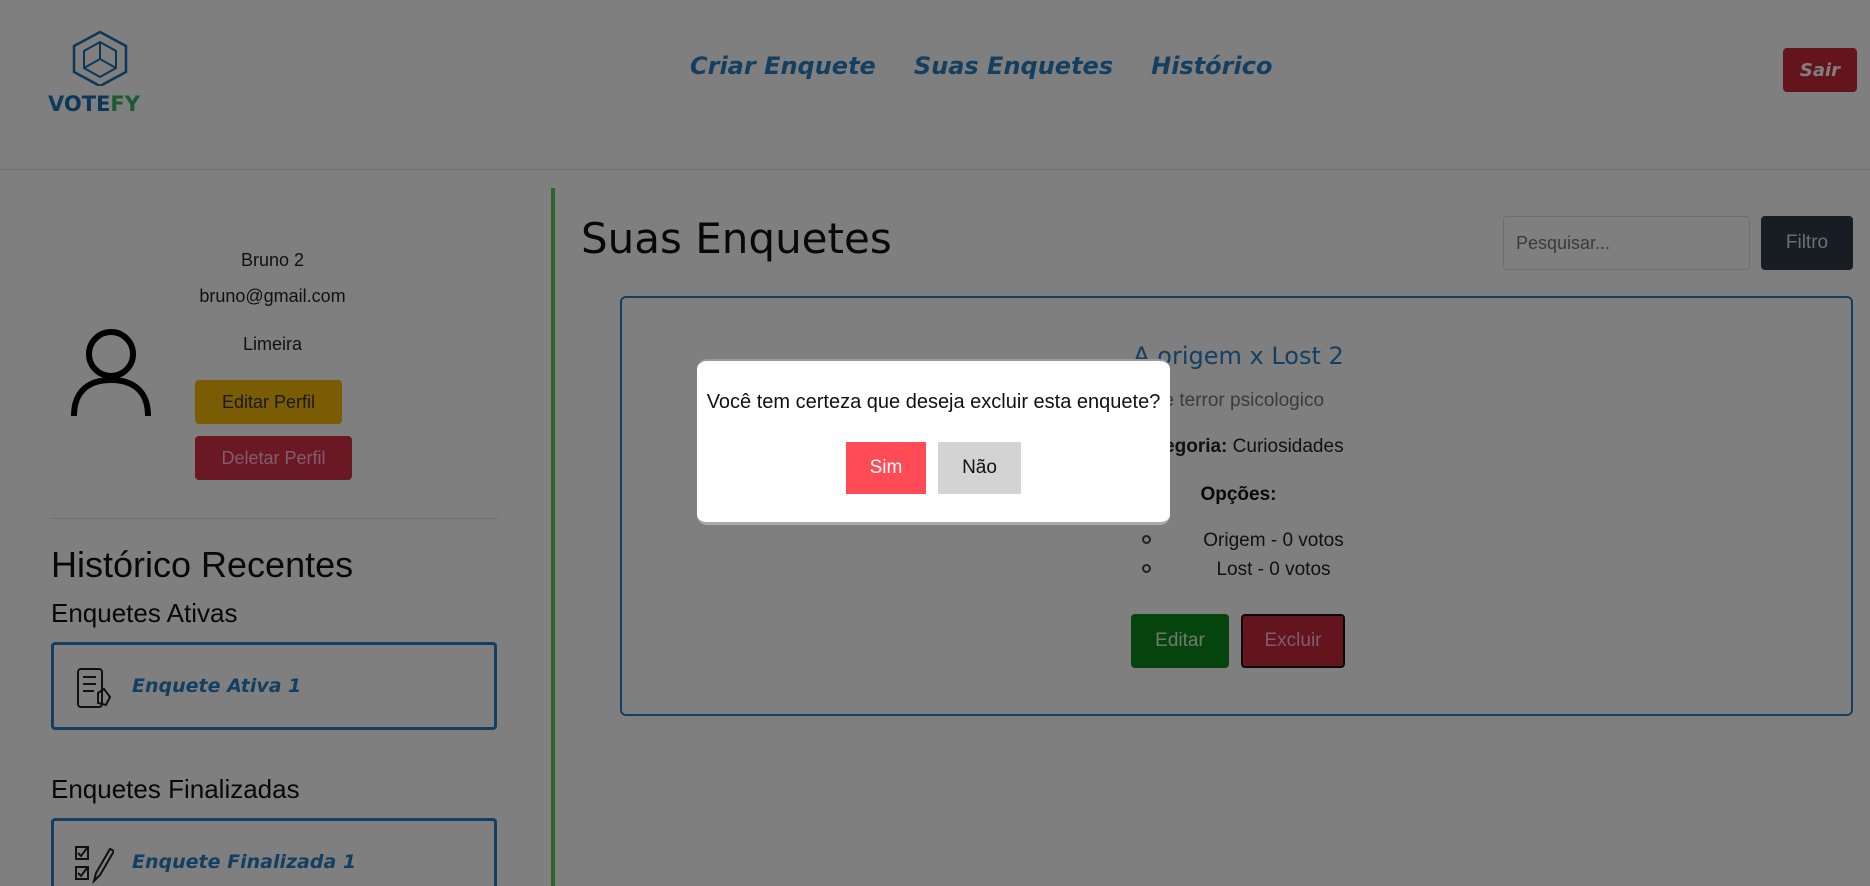  I want to click on confirm-no-button: Não, so click(979, 468).